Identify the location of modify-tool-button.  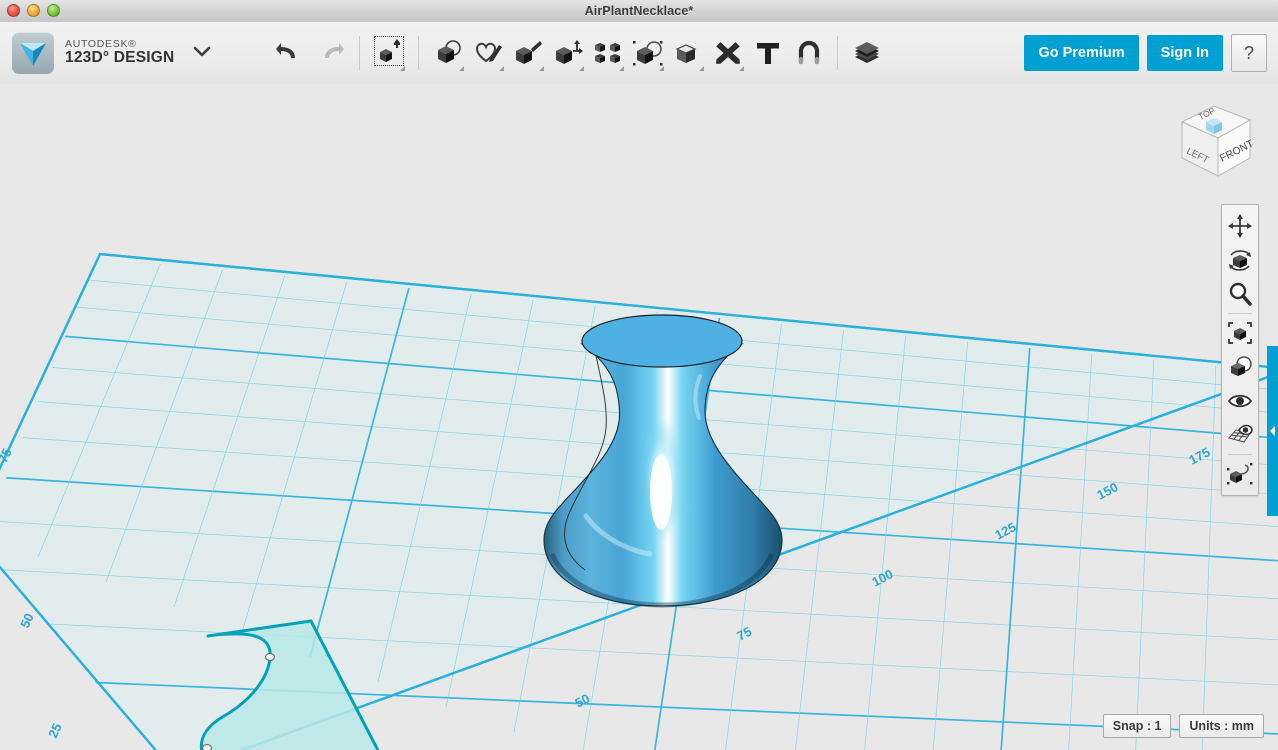
(568, 53).